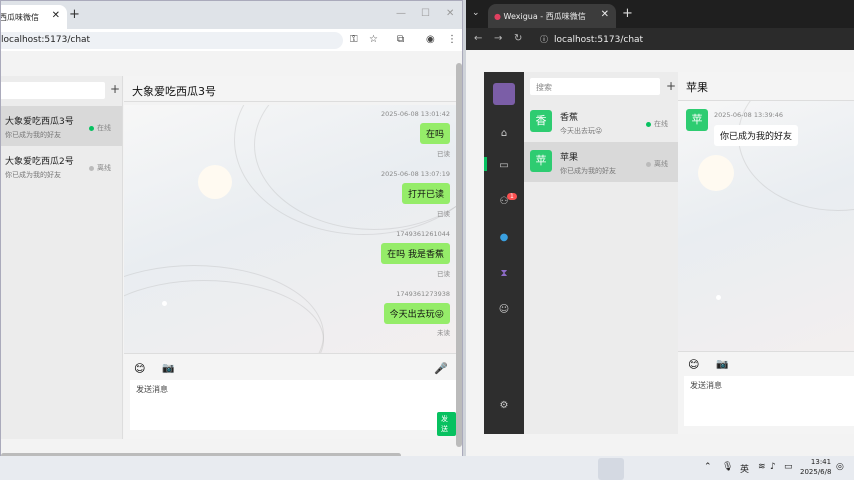  Describe the element at coordinates (39, 122) in the screenshot. I see `contact-name: 大象爱吃西瓜3号` at that location.